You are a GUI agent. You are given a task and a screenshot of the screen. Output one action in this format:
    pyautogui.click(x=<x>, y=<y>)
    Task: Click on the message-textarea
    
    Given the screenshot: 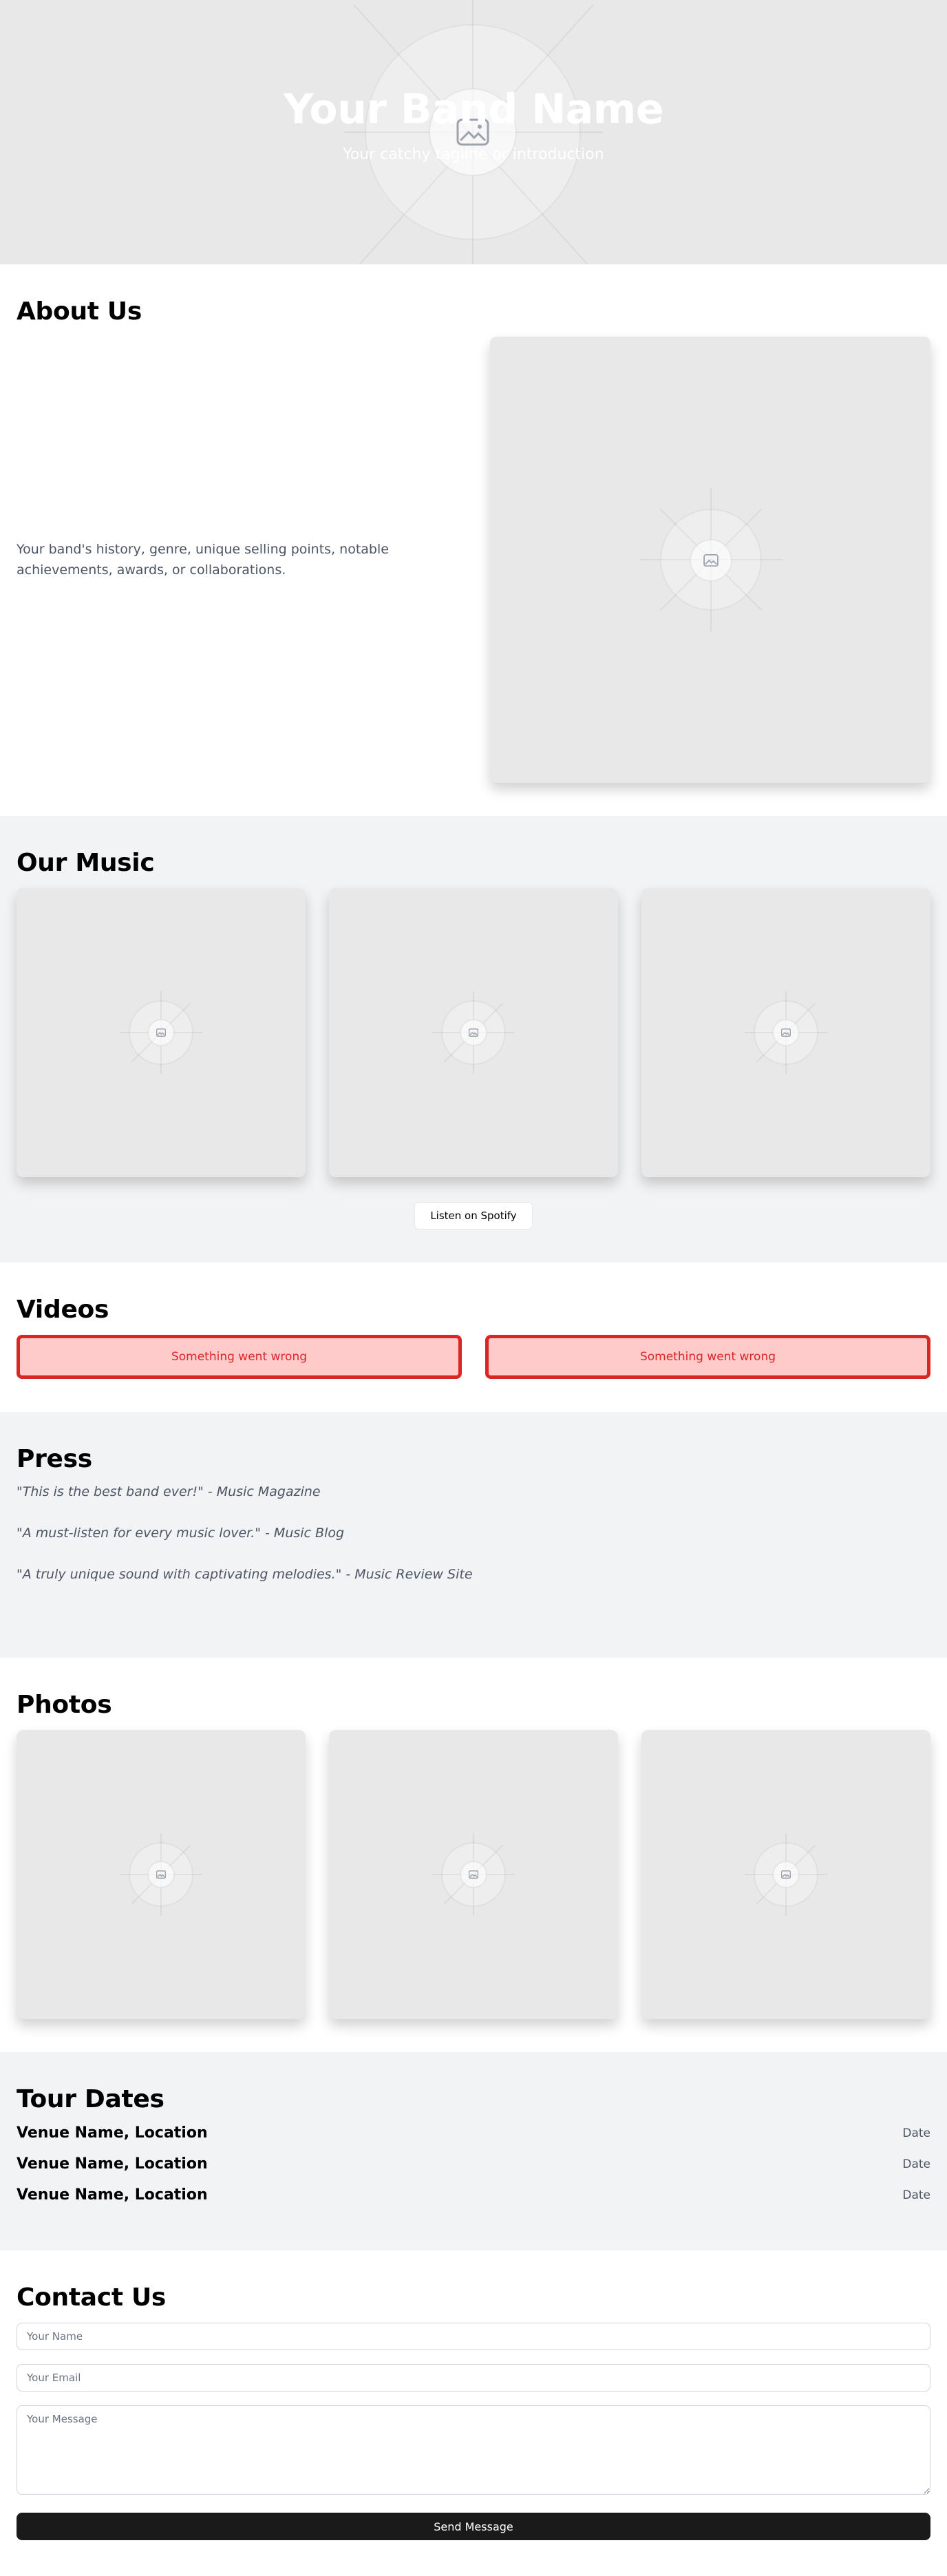 What is the action you would take?
    pyautogui.click(x=473, y=2450)
    